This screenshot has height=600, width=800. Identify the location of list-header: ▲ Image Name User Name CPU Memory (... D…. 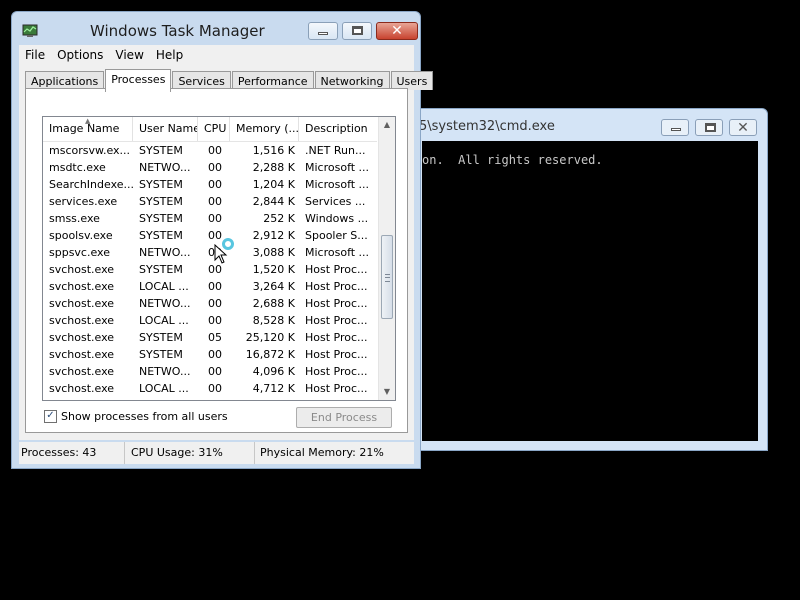
(210, 129).